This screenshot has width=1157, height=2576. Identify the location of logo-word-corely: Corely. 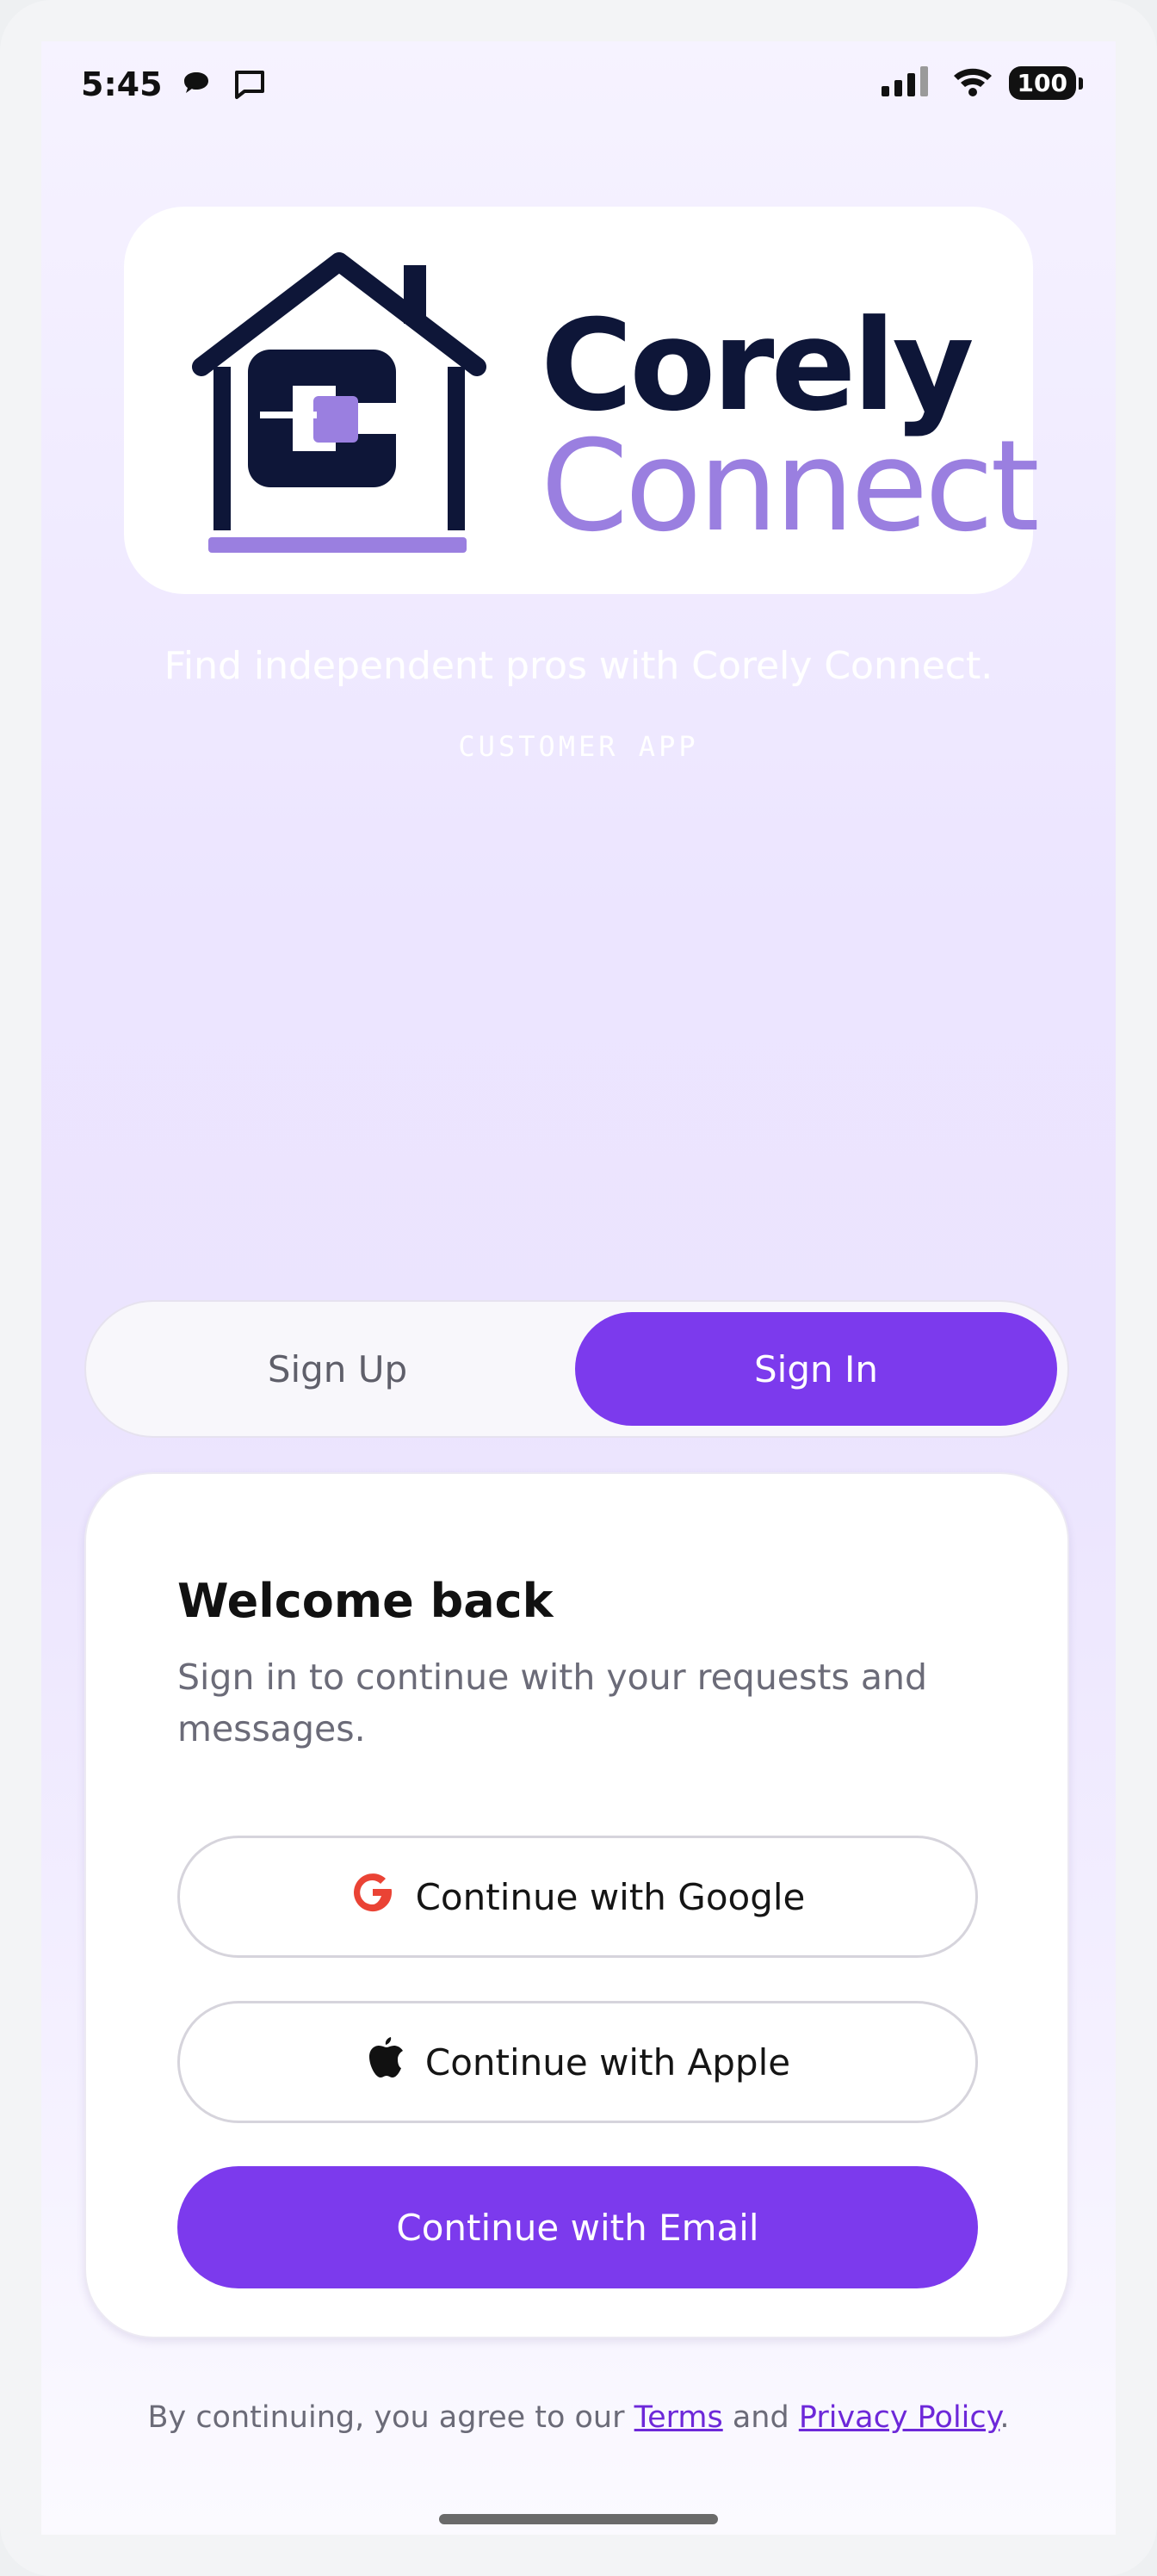
(758, 366).